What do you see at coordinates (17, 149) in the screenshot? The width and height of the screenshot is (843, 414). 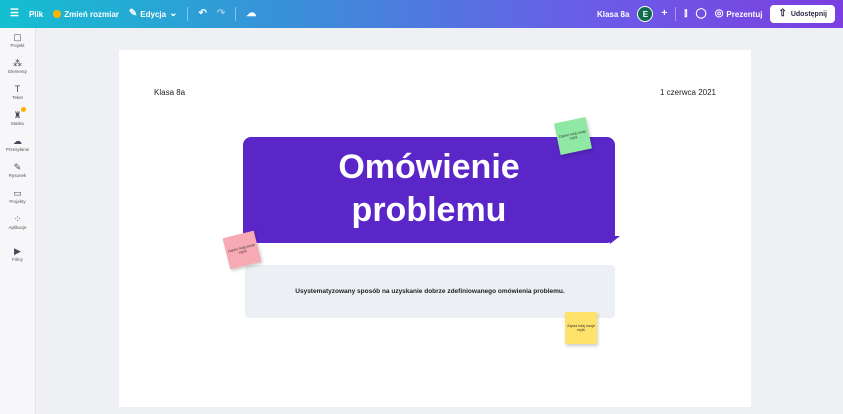 I see `sidebar-item-label: Przesyłanie` at bounding box center [17, 149].